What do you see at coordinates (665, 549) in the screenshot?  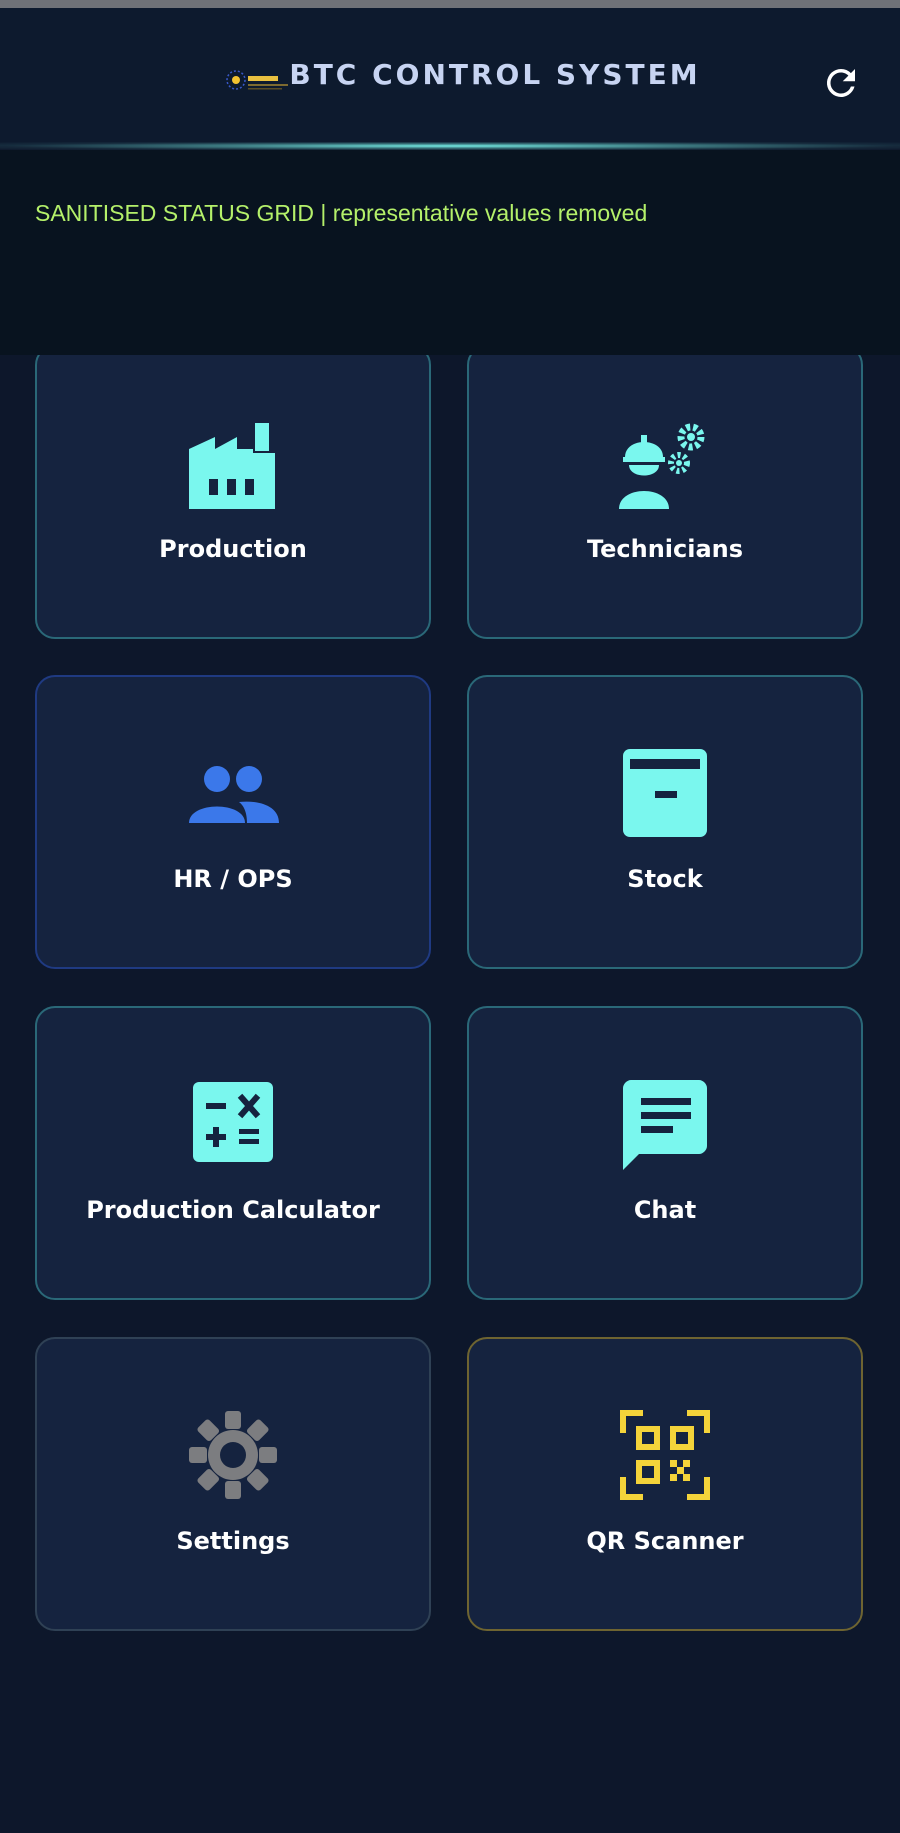 I see `tile-label: Technicians` at bounding box center [665, 549].